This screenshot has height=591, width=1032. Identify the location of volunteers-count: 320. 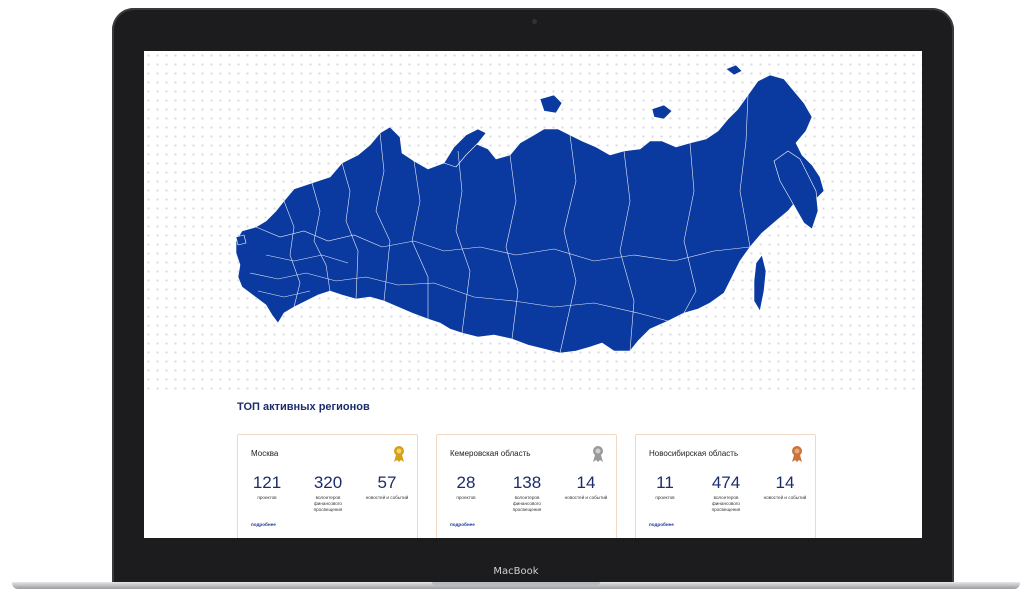
(328, 482).